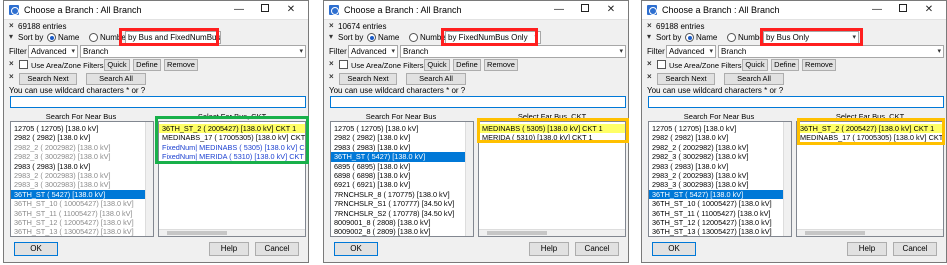  I want to click on clear-search-icon: ×, so click(331, 76).